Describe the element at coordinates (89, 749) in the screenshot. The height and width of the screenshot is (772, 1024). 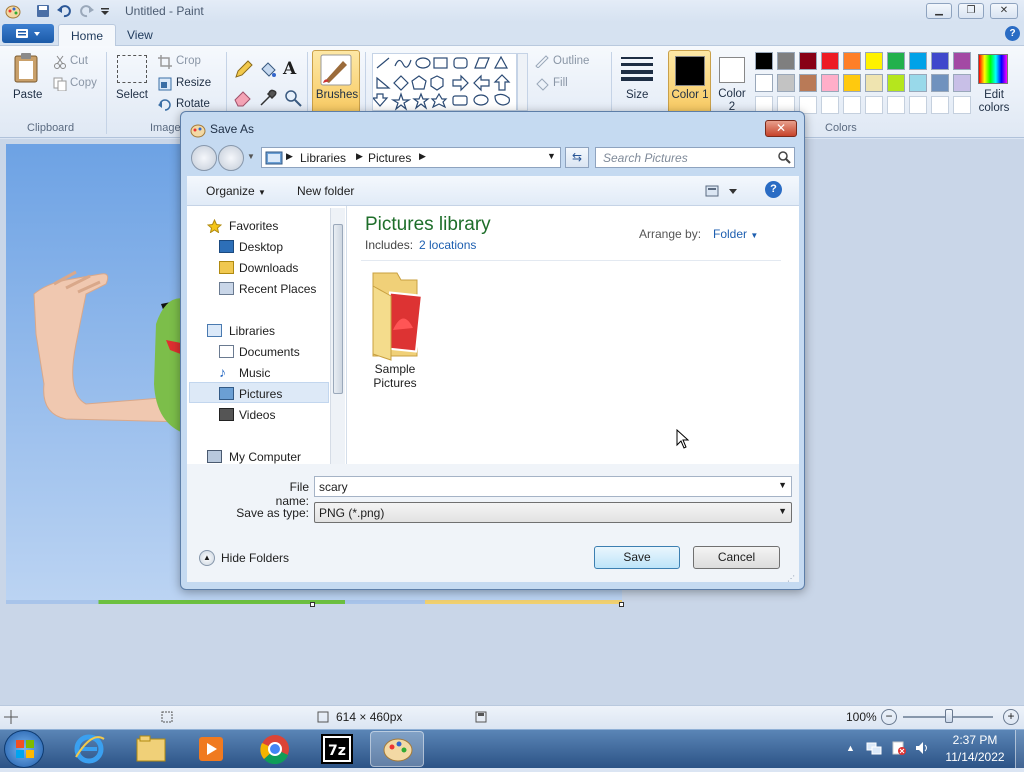
I see `internet-explorer-icon` at that location.